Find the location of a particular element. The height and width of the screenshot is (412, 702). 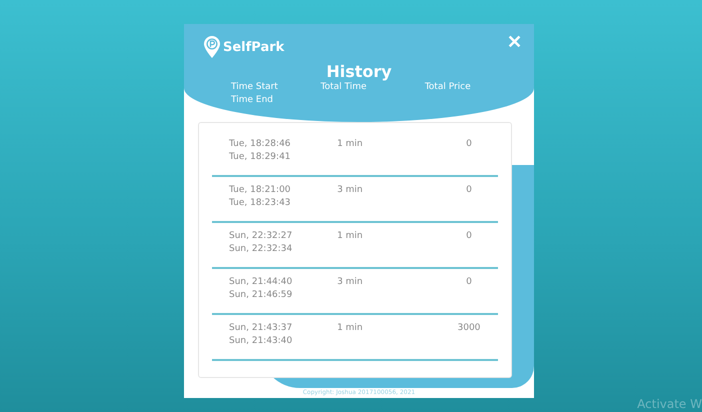

activation-notice: Activate W is located at coordinates (669, 404).